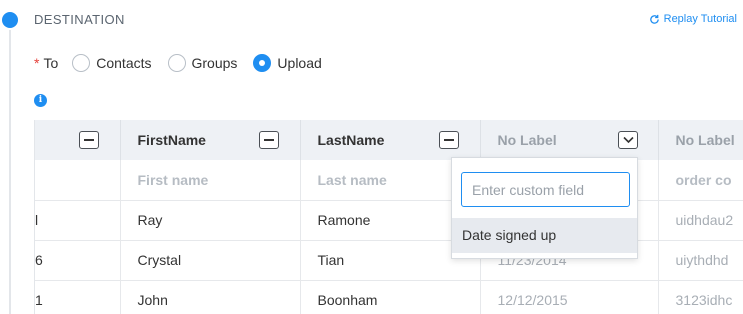 This screenshot has width=743, height=314. What do you see at coordinates (51, 63) in the screenshot?
I see `to-label: To` at bounding box center [51, 63].